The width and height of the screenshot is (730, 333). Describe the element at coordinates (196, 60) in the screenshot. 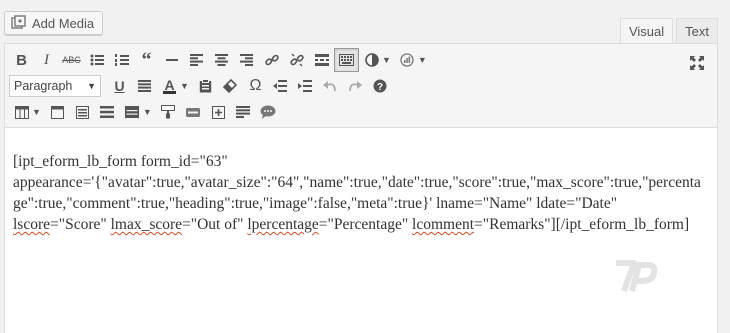

I see `align-left-icon` at that location.